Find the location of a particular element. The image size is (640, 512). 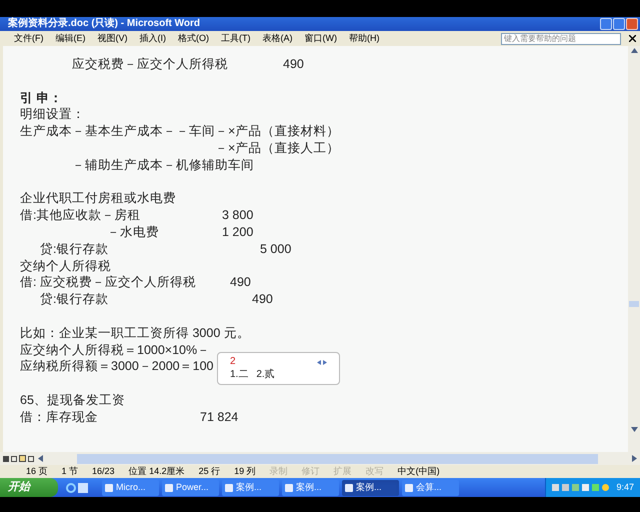

window-title: 案例资料分录.doc (只读) - Microsoft Word is located at coordinates (104, 24).